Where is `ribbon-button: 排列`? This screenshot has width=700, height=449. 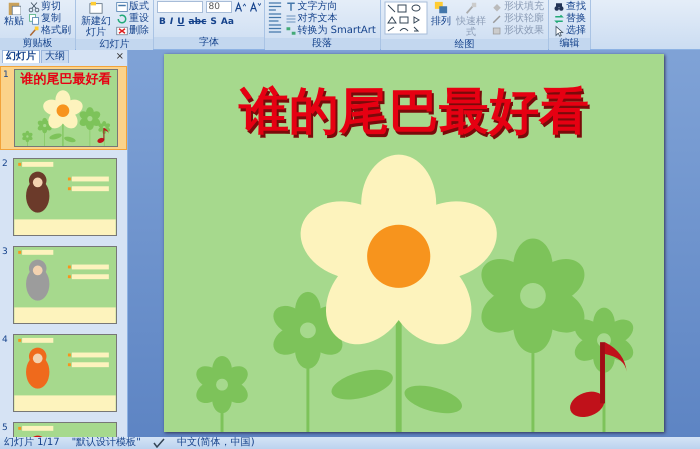 ribbon-button: 排列 is located at coordinates (441, 14).